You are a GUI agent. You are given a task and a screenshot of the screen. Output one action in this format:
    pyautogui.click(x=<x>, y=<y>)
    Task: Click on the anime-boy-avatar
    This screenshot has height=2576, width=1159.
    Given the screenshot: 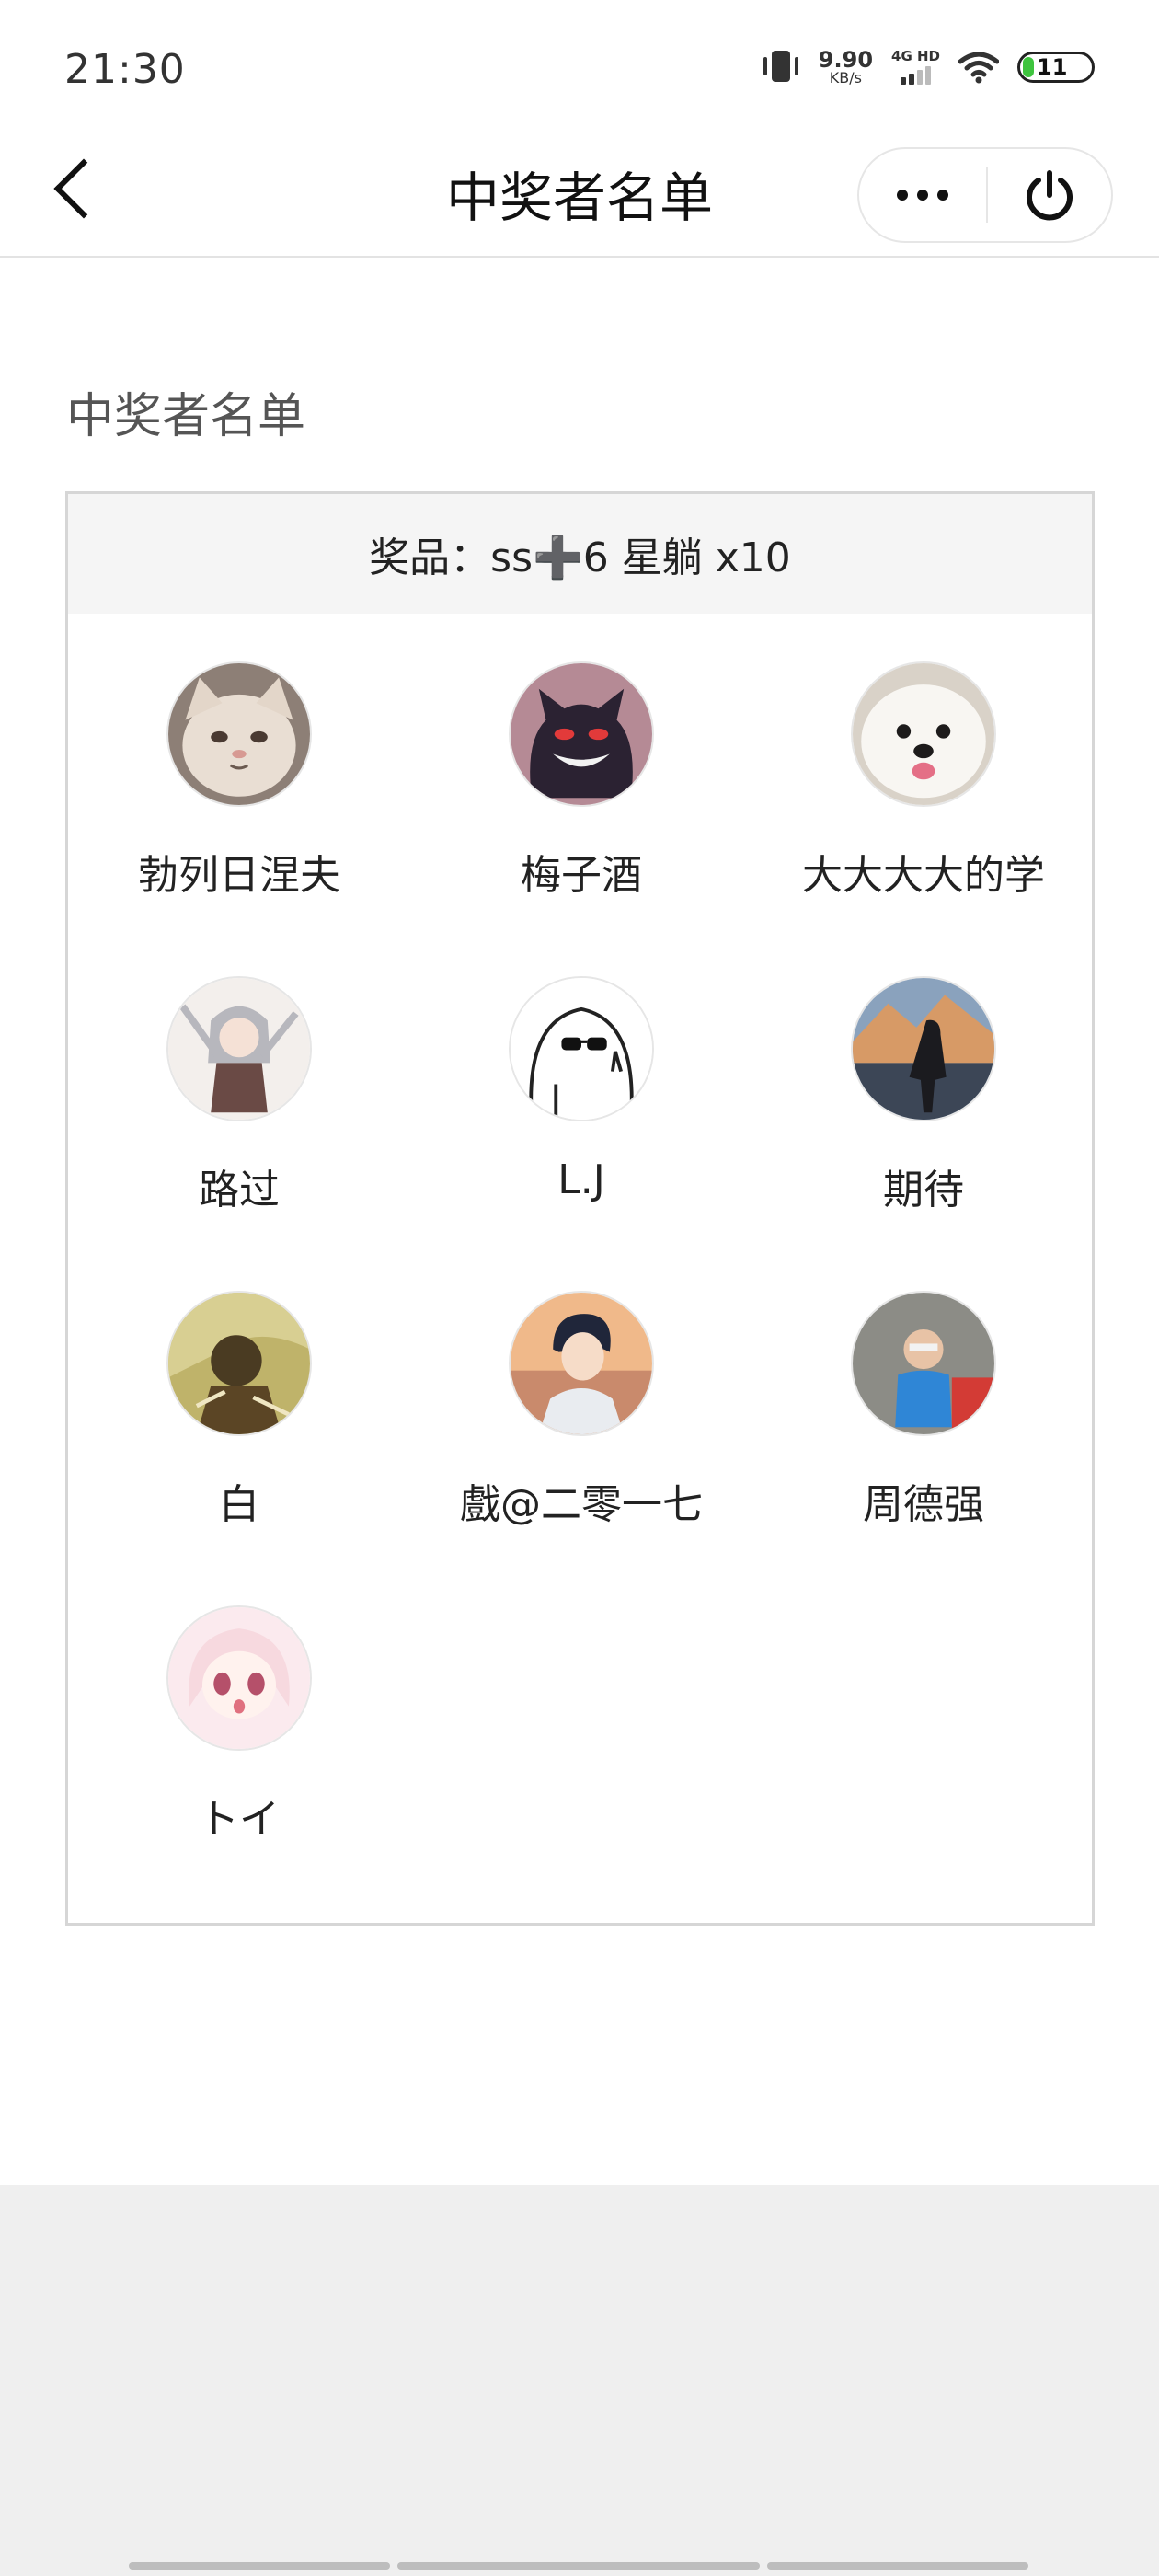 What is the action you would take?
    pyautogui.click(x=581, y=1363)
    